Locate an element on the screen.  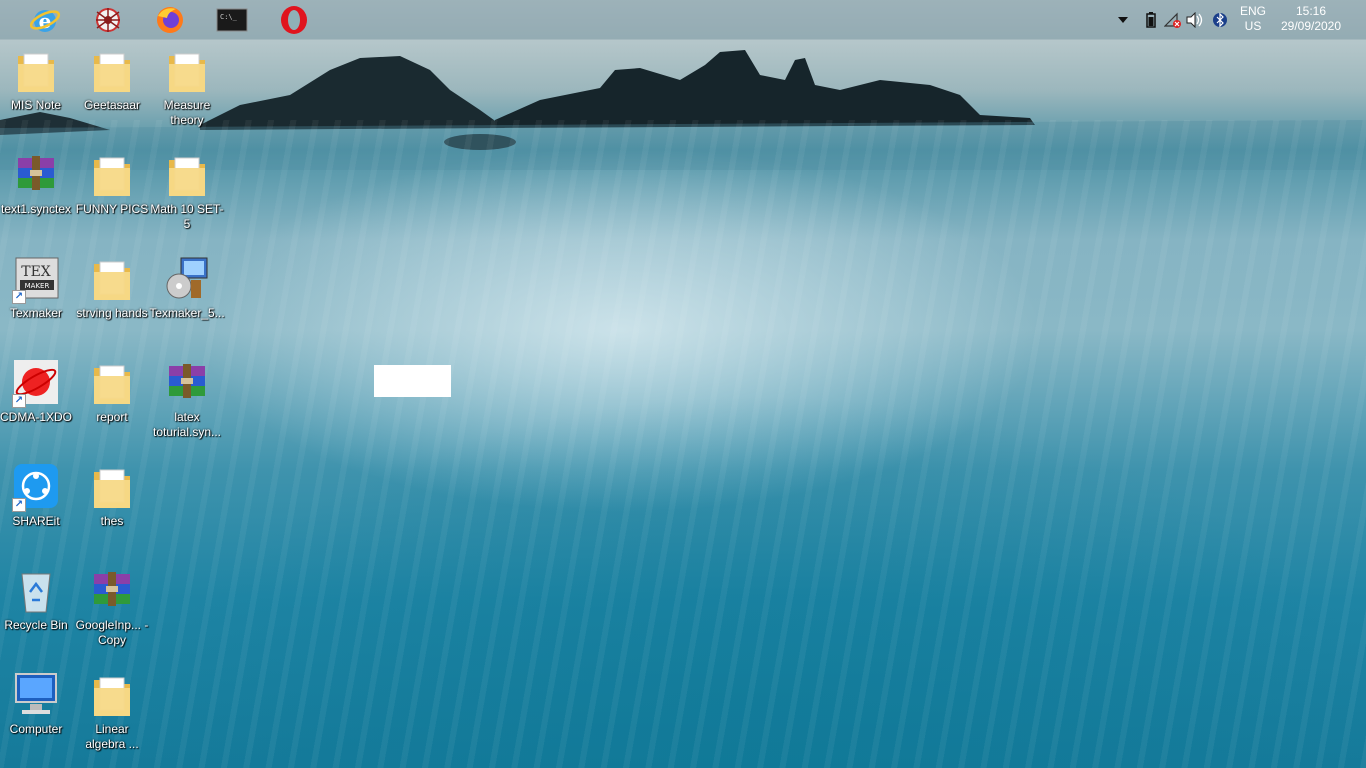
desktop-icon: MIS Note is located at coordinates (37, 92).